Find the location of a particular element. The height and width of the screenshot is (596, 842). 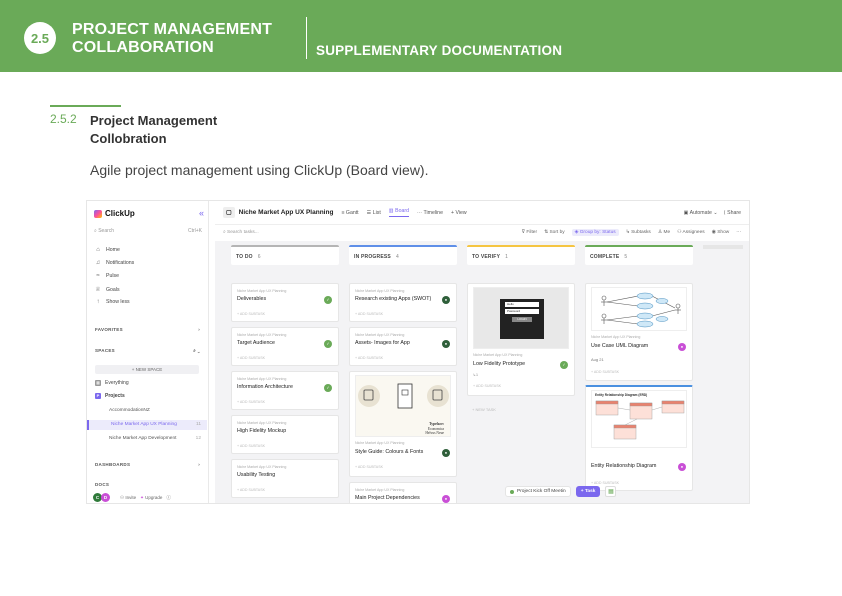

sidebar-item-projects: P Projects is located at coordinates (110, 396).